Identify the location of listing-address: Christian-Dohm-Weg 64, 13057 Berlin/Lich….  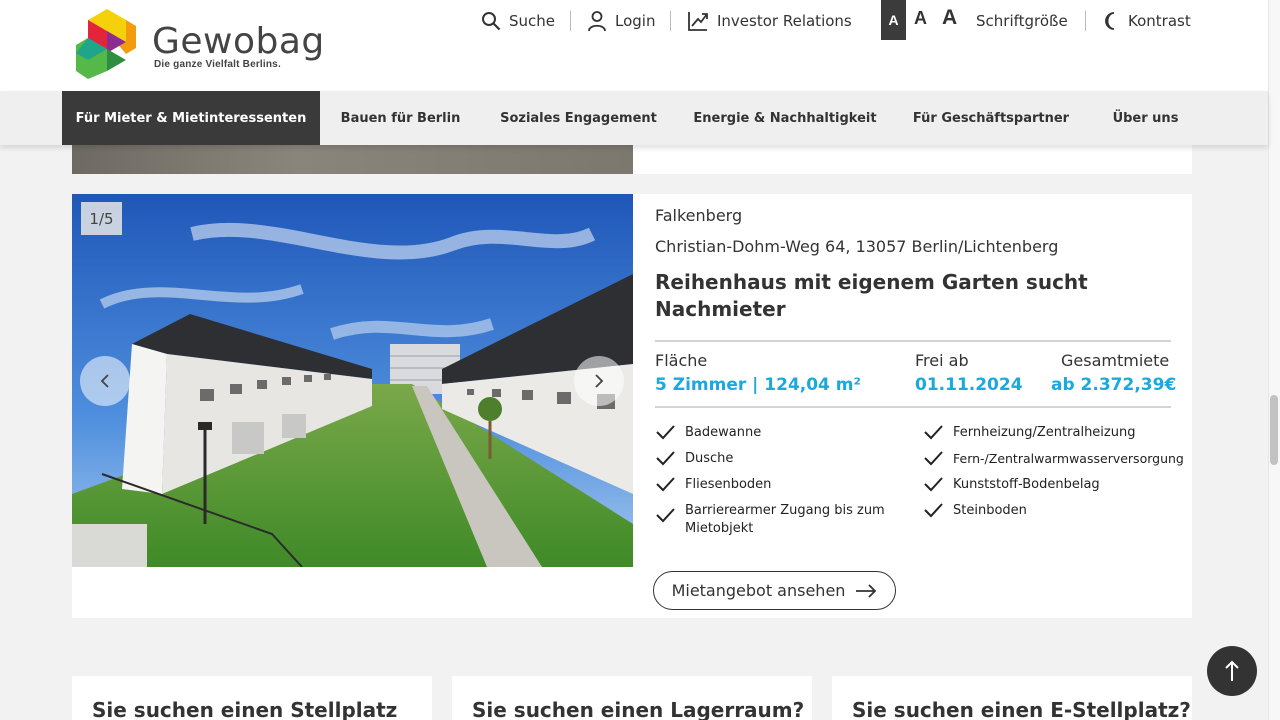
(857, 246).